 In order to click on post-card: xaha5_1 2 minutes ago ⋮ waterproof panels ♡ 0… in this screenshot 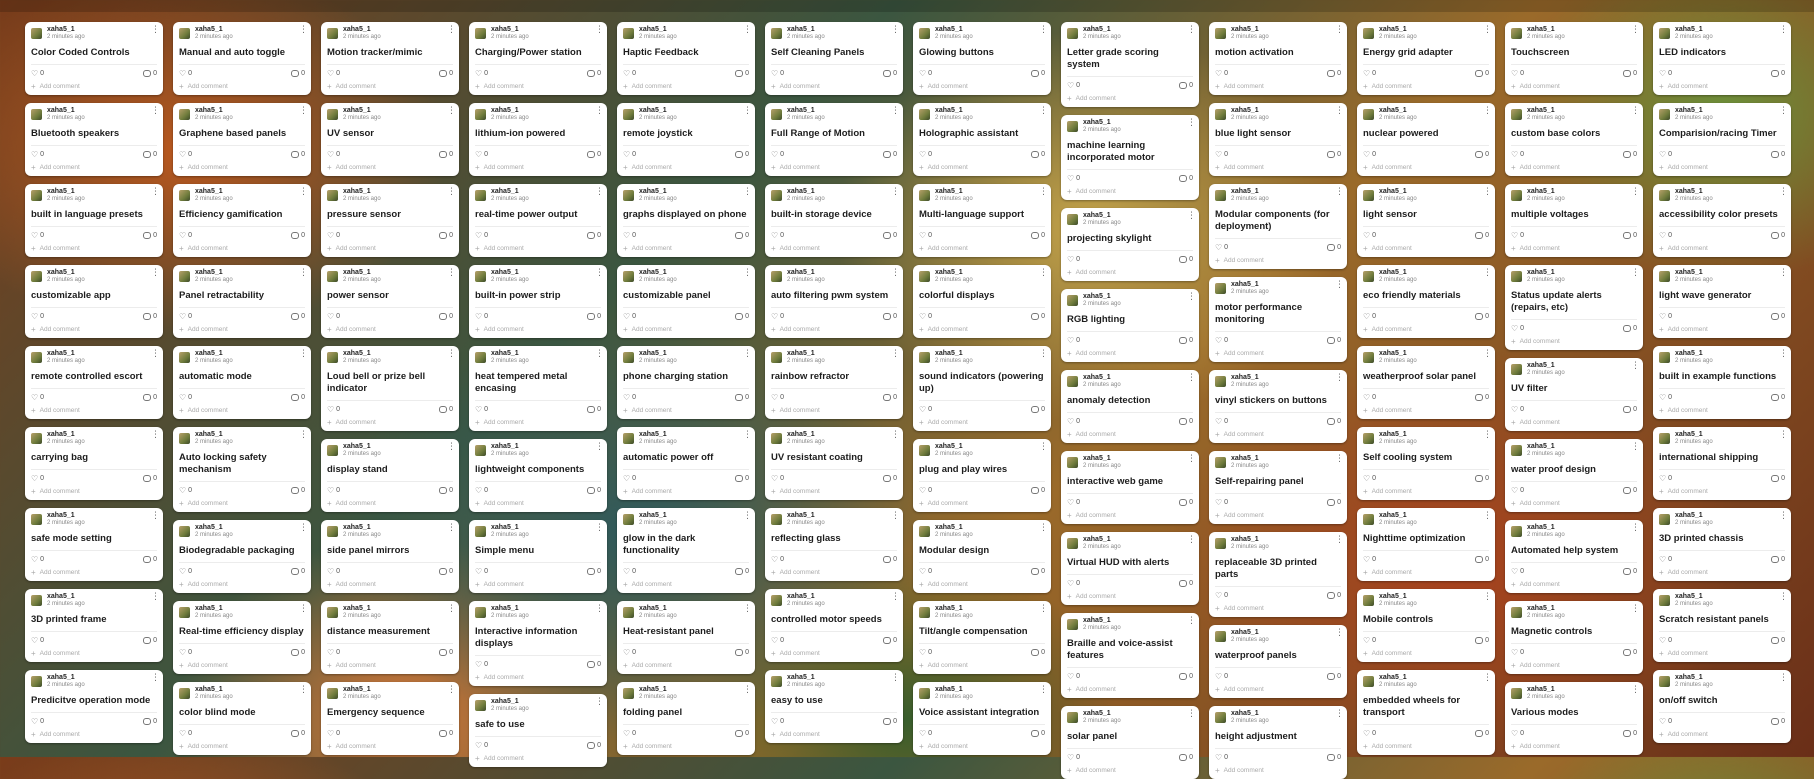, I will do `click(1278, 661)`.